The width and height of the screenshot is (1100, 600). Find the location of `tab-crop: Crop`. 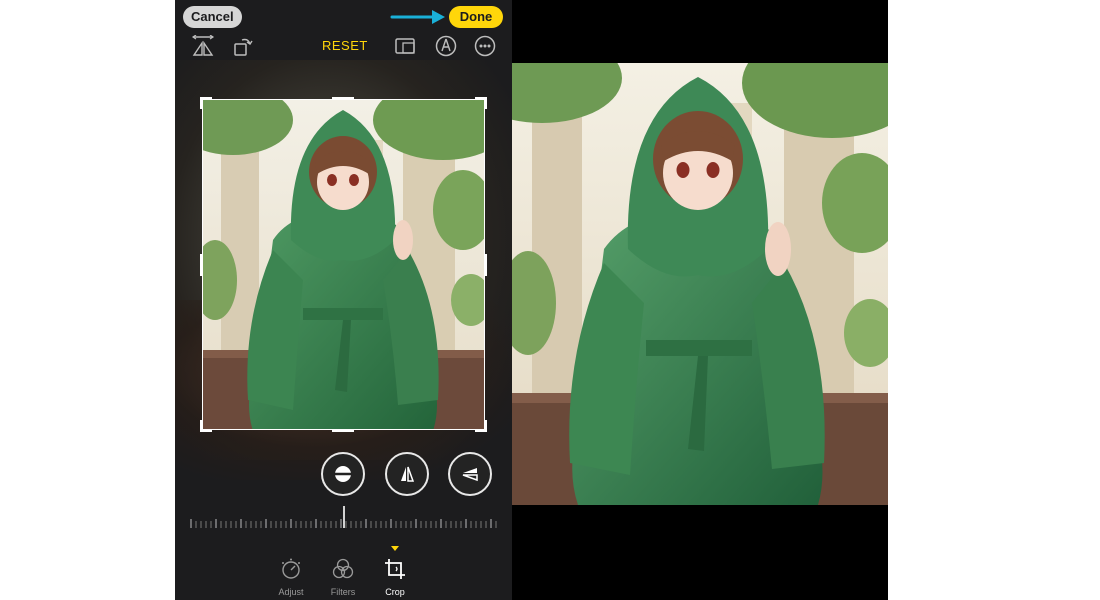

tab-crop: Crop is located at coordinates (395, 577).